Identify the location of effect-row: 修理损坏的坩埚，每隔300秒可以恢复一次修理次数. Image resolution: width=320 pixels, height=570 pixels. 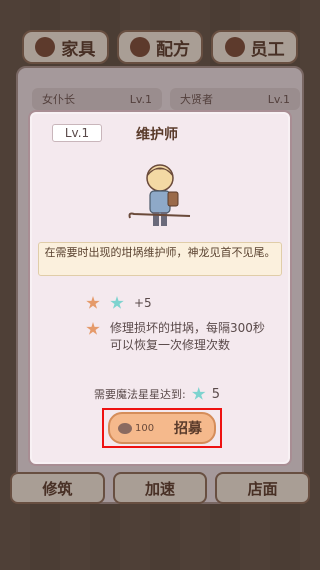
(184, 337).